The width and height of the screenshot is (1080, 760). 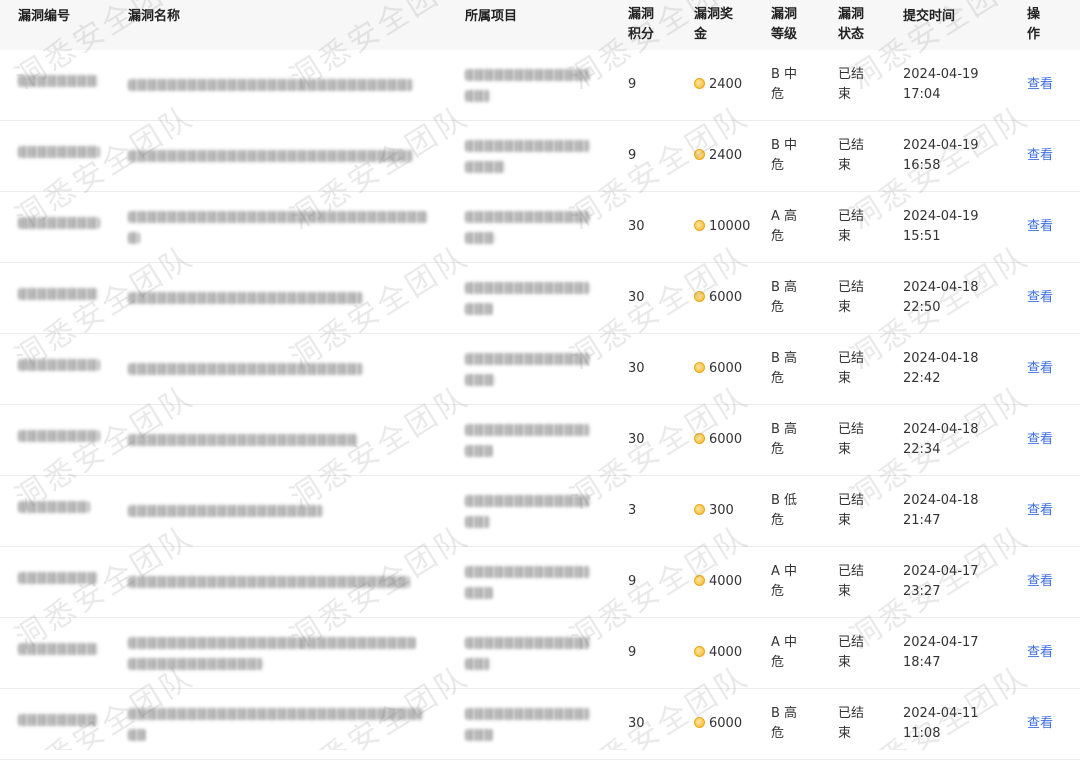 I want to click on header-score: 漏洞 积分, so click(x=653, y=25).